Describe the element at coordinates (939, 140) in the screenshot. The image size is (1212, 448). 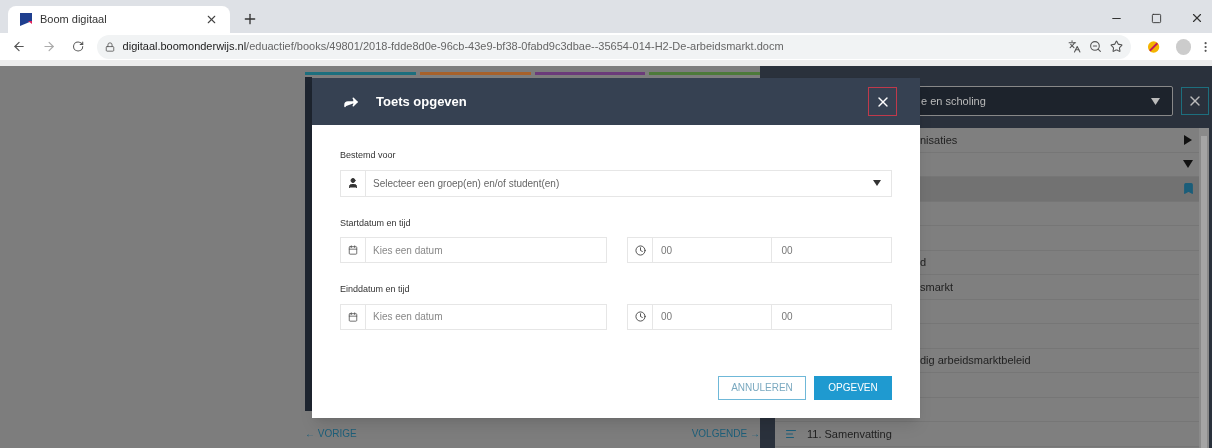
I see `chapter-title: nisaties` at that location.